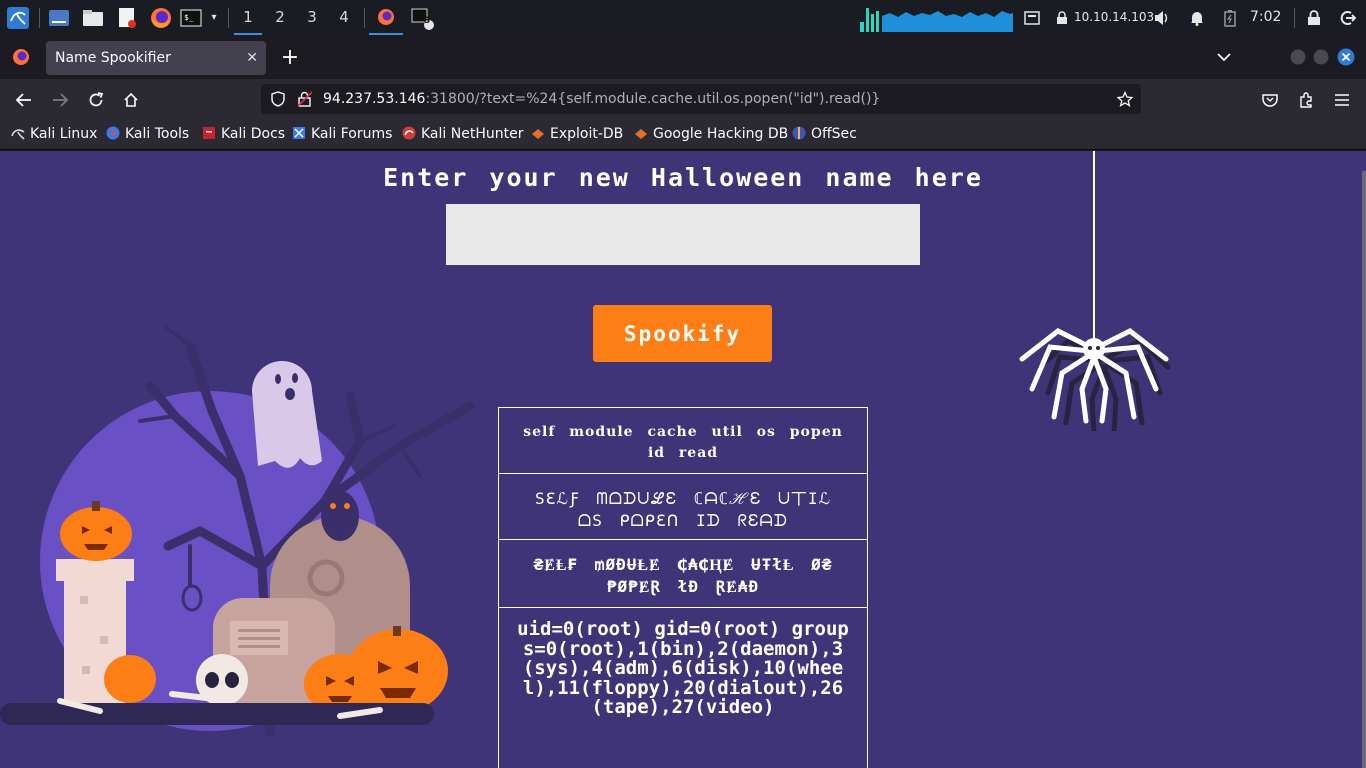 This screenshot has height=768, width=1366. I want to click on vpn-lock-icon, so click(1062, 17).